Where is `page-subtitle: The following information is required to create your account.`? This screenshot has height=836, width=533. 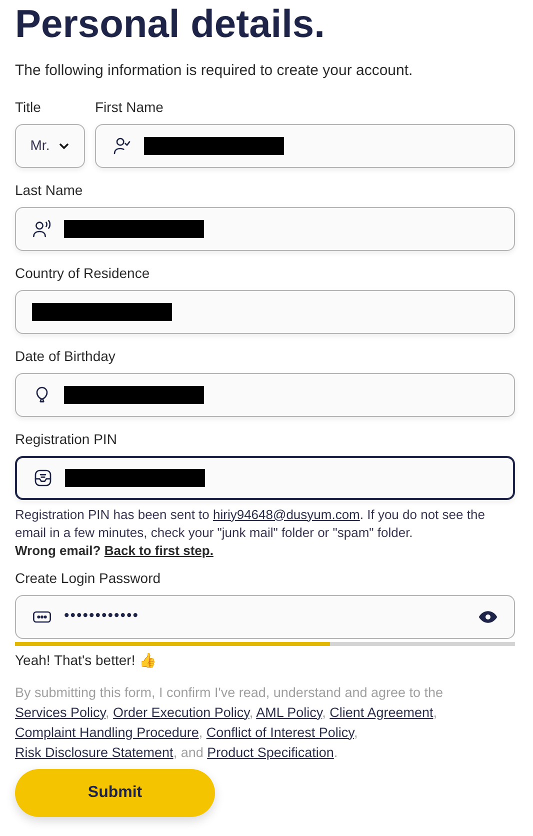
page-subtitle: The following information is required to create your account. is located at coordinates (214, 71).